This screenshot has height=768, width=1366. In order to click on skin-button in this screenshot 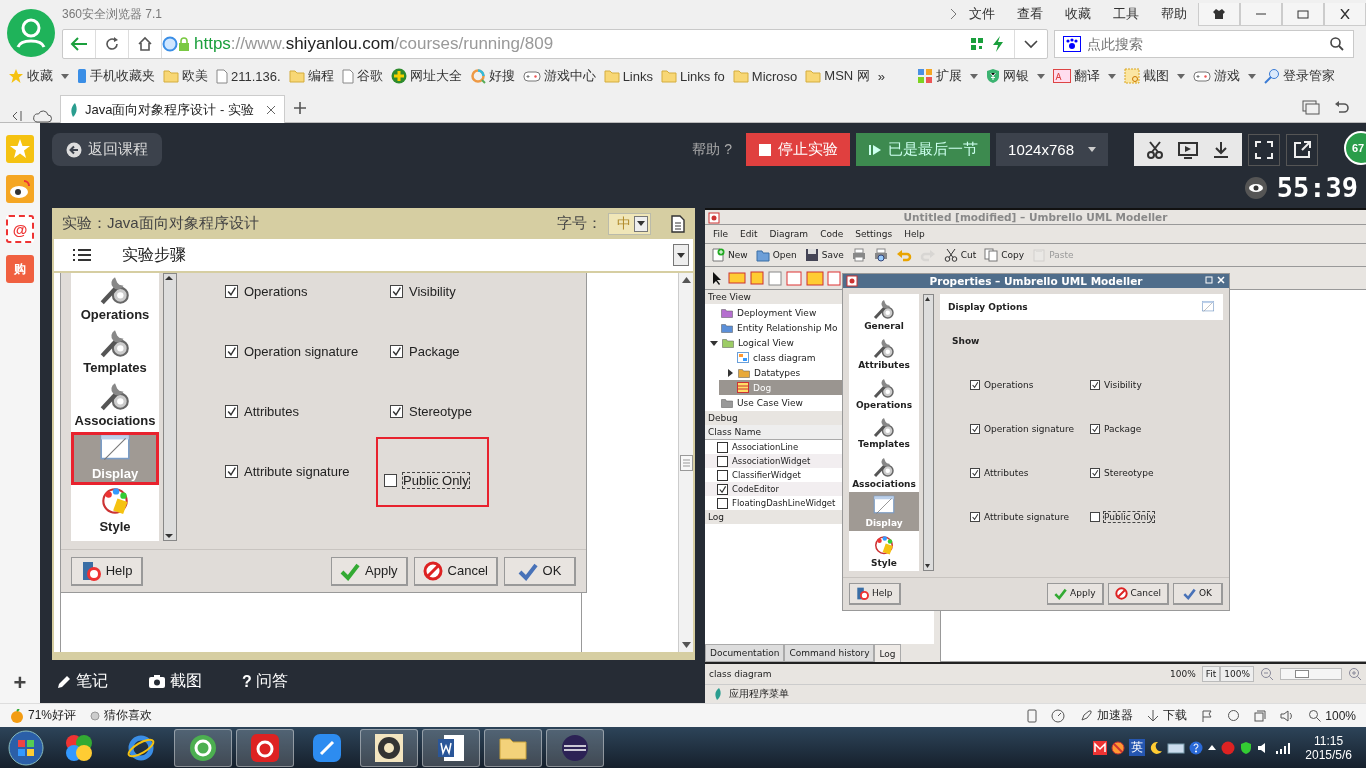, I will do `click(1219, 14)`.